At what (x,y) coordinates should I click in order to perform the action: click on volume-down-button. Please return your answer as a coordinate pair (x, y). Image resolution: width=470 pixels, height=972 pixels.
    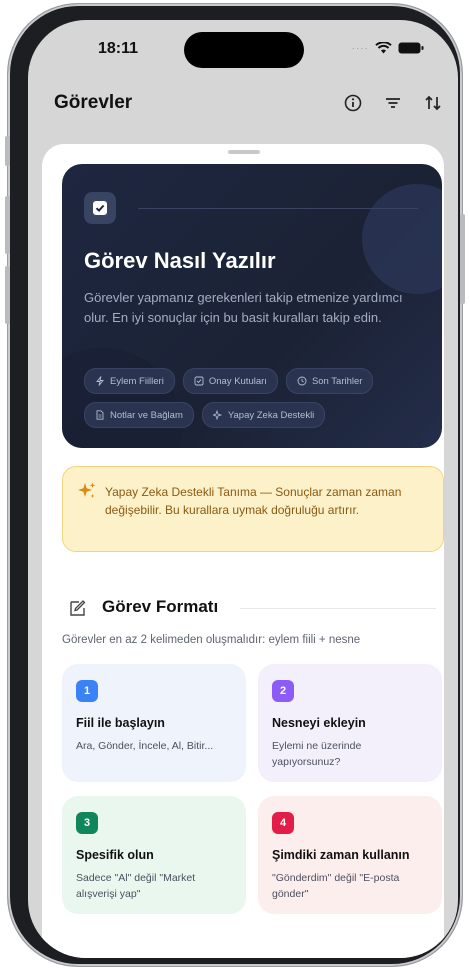
    Looking at the image, I should click on (7, 295).